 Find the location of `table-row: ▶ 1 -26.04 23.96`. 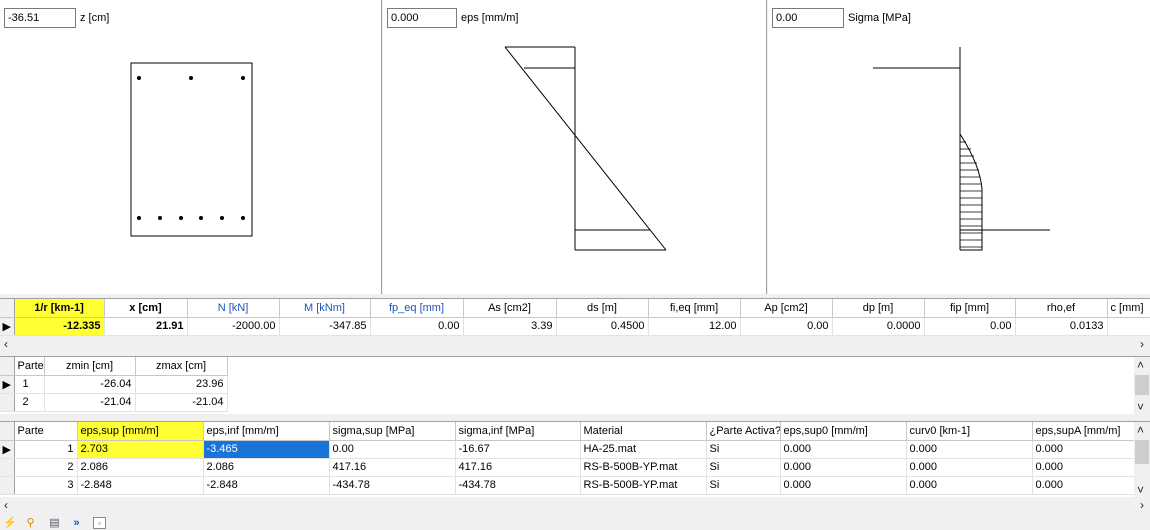

table-row: ▶ 1 -26.04 23.96 is located at coordinates (114, 384).